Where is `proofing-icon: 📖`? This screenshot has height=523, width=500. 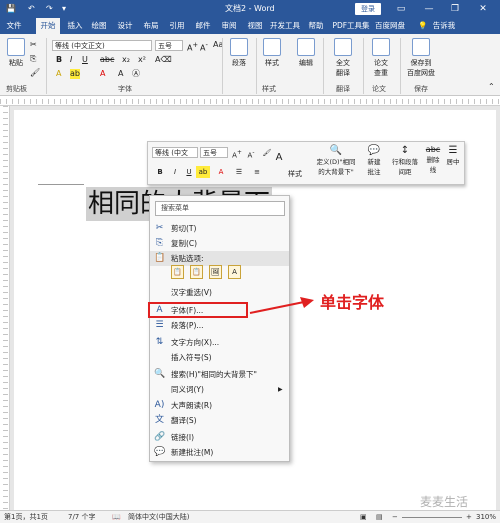 proofing-icon: 📖 is located at coordinates (116, 517).